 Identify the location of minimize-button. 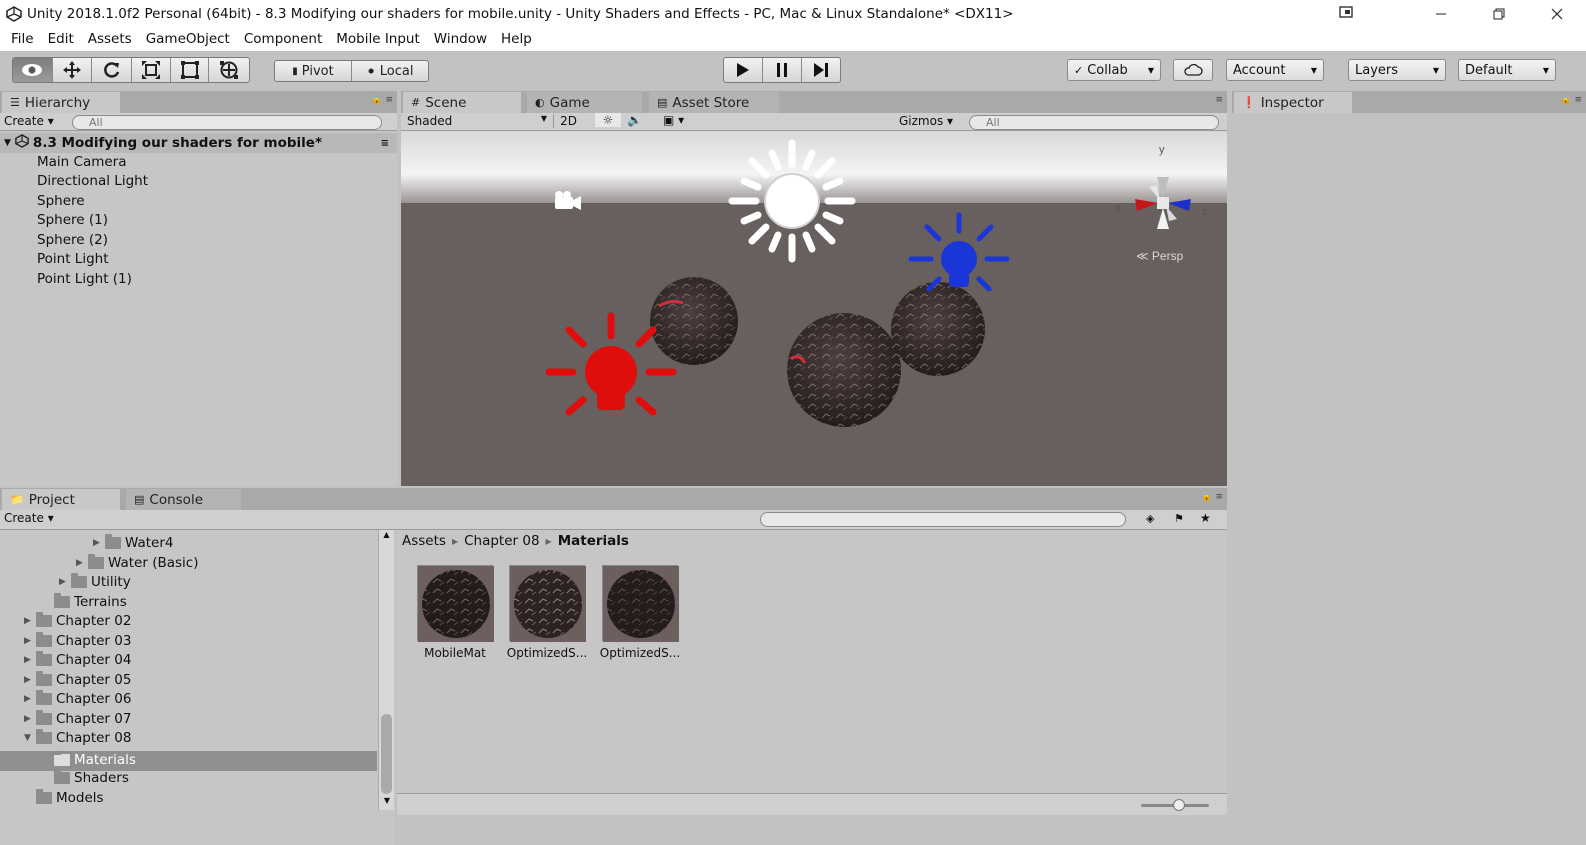
(1441, 13).